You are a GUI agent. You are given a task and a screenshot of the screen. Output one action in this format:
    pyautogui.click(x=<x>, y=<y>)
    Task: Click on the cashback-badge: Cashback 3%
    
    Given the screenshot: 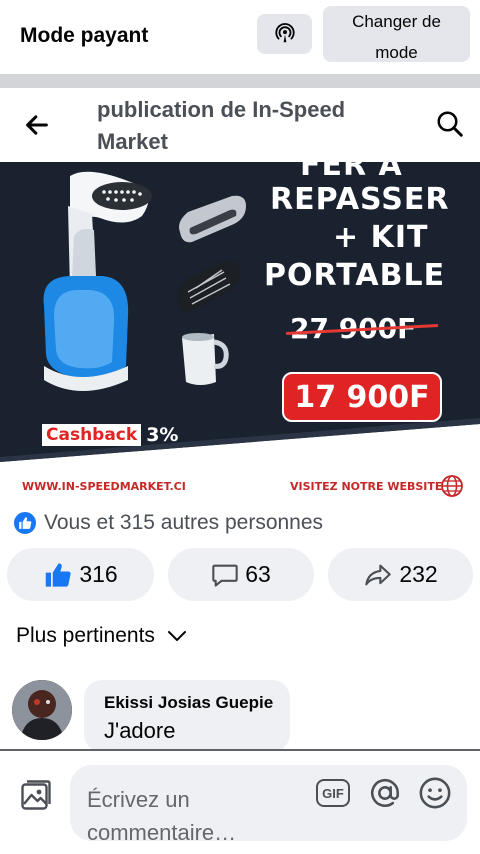 What is the action you would take?
    pyautogui.click(x=110, y=435)
    